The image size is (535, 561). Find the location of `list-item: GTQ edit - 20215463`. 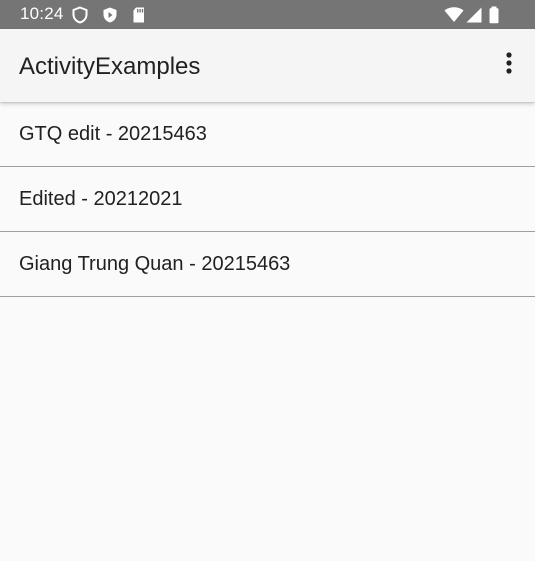

list-item: GTQ edit - 20215463 is located at coordinates (267, 134).